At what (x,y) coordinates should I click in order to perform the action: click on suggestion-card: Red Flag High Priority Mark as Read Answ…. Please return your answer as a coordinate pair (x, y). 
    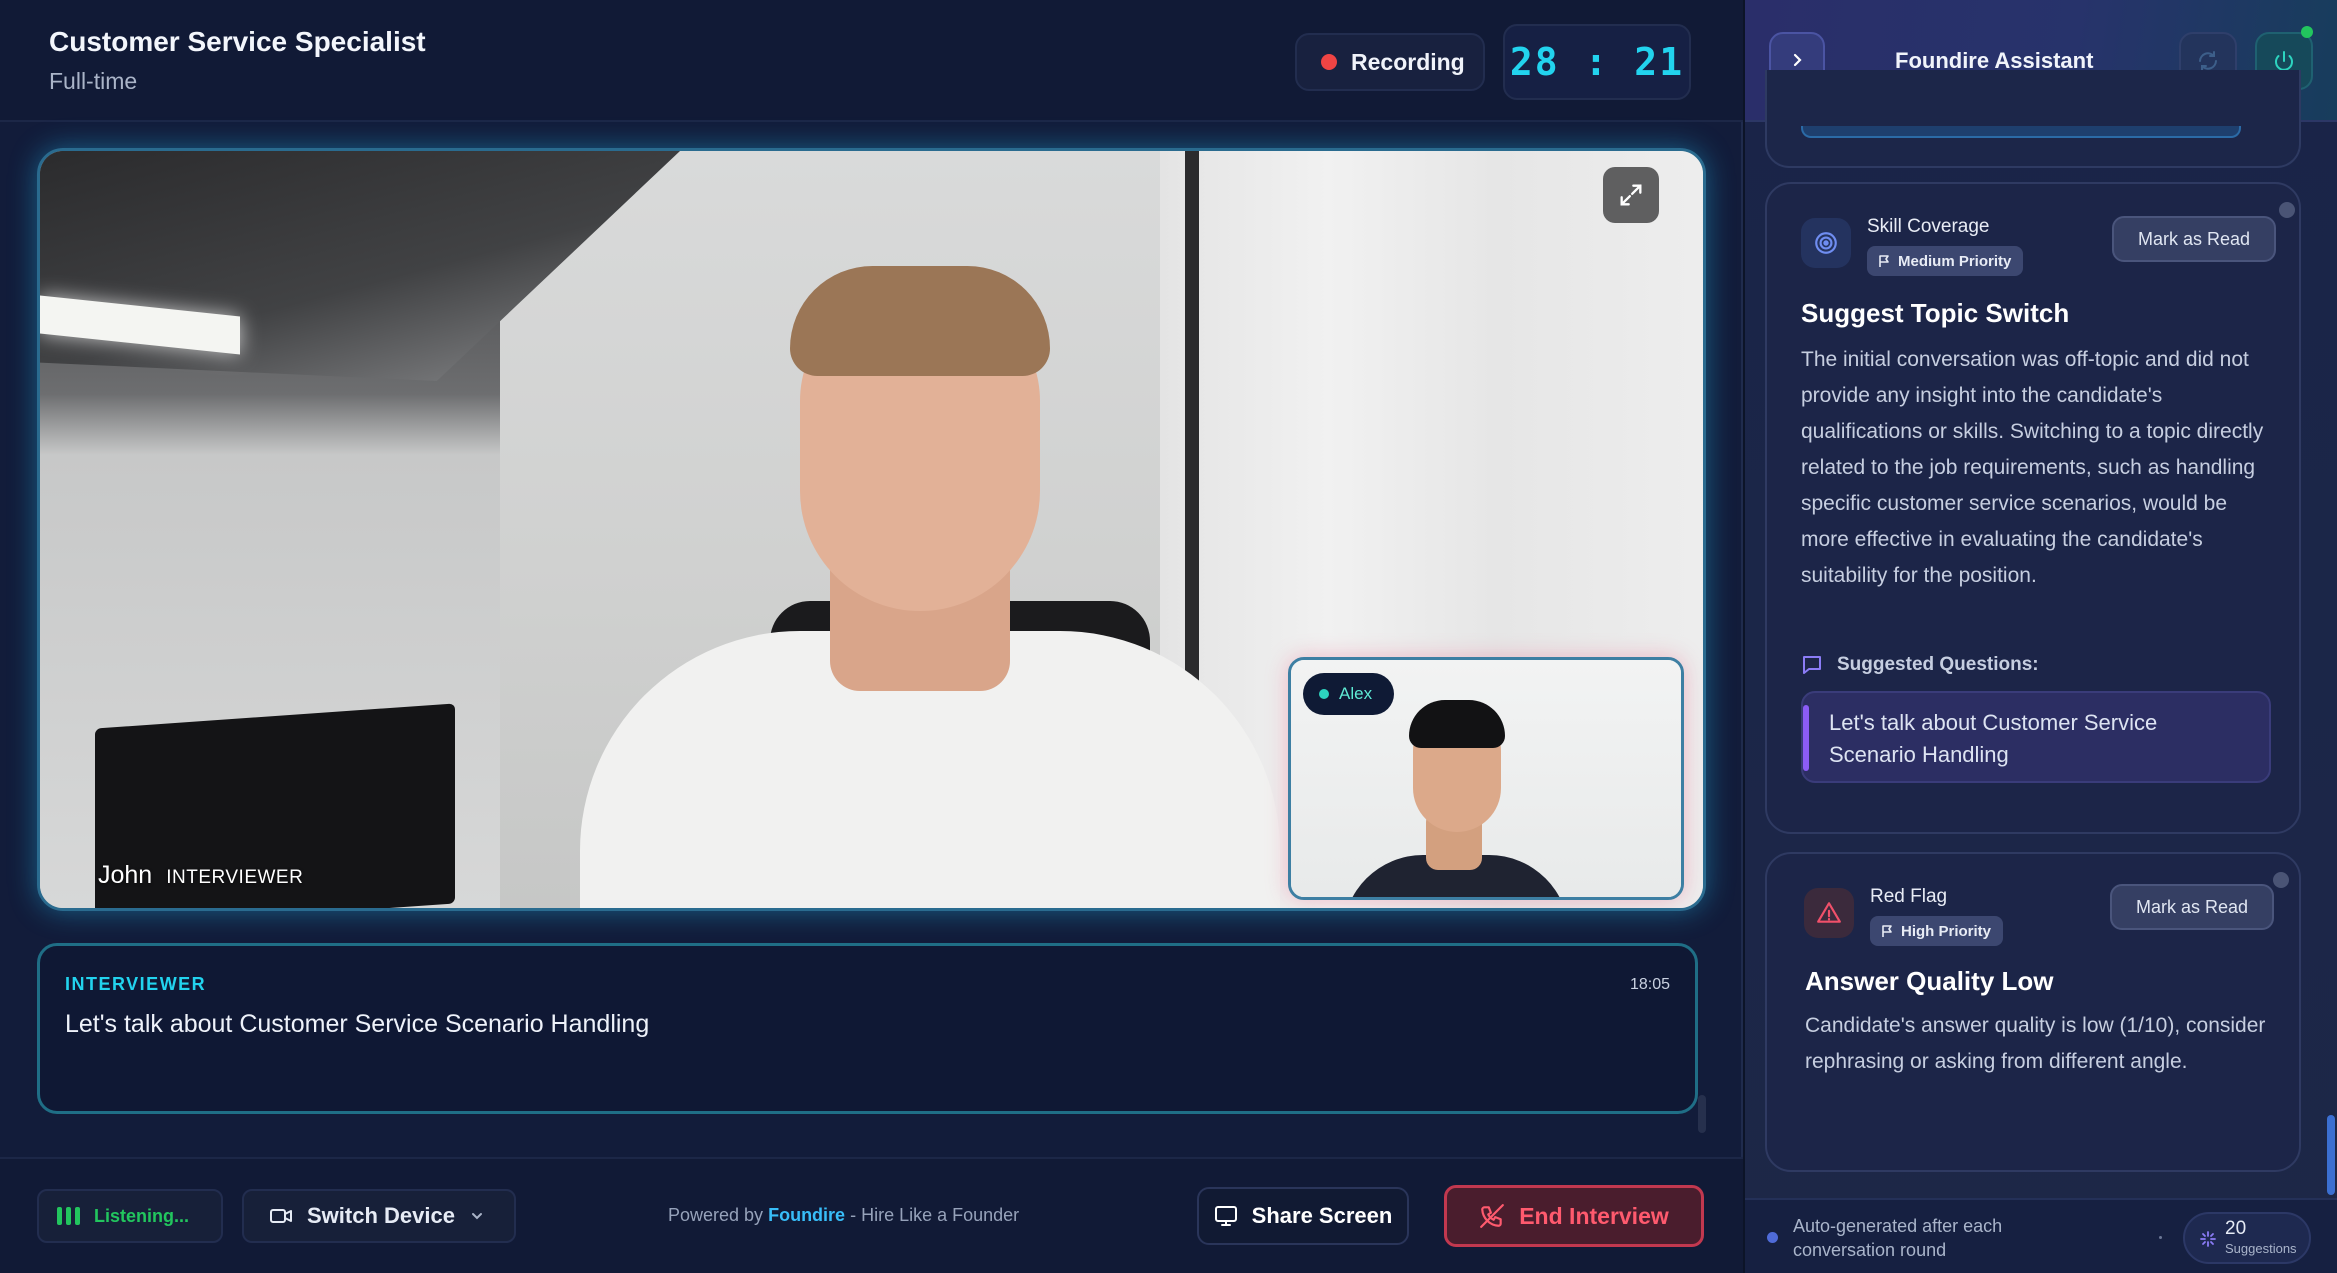
    Looking at the image, I should click on (2033, 1012).